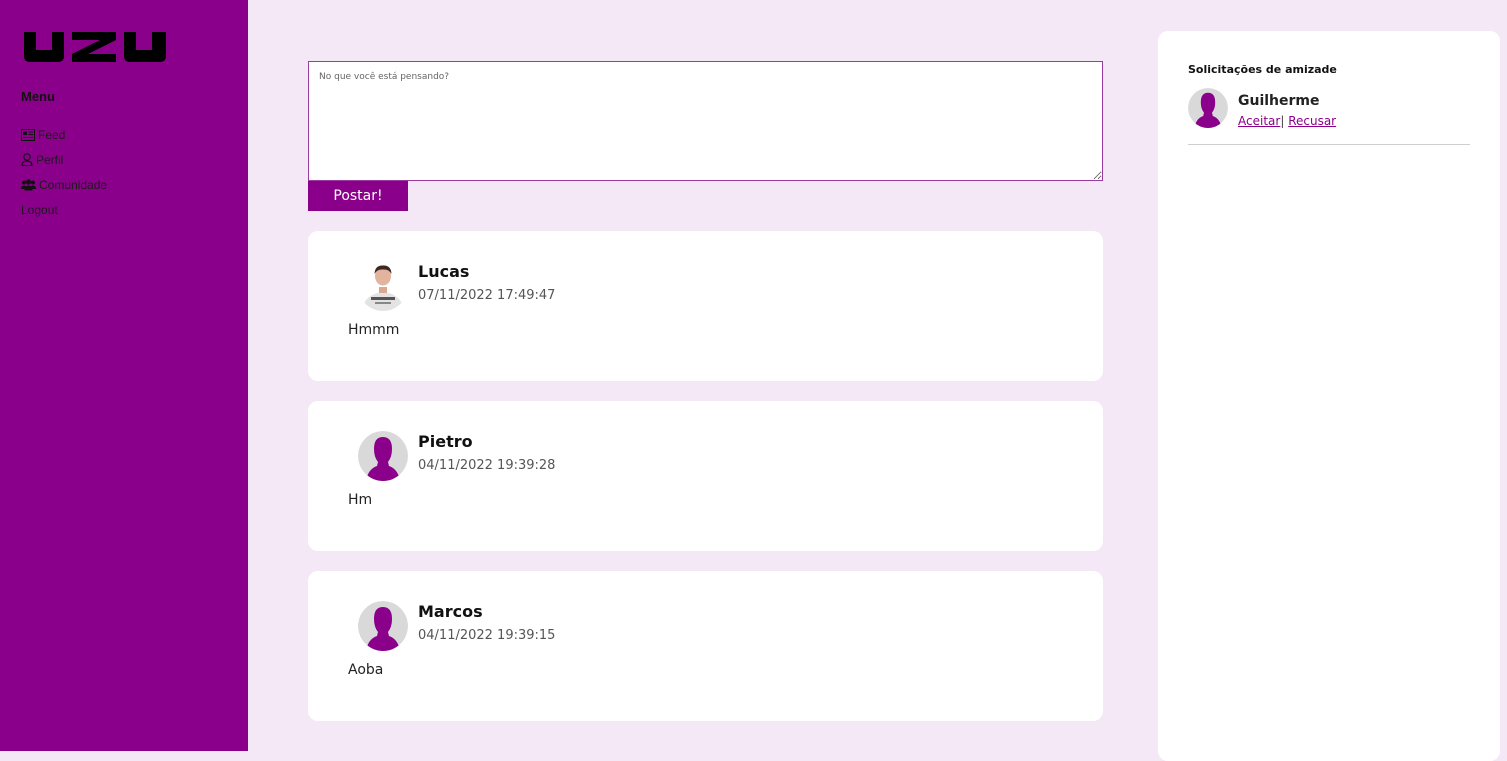 The width and height of the screenshot is (1507, 761). I want to click on accept-request-link: Aceitar, so click(1259, 121).